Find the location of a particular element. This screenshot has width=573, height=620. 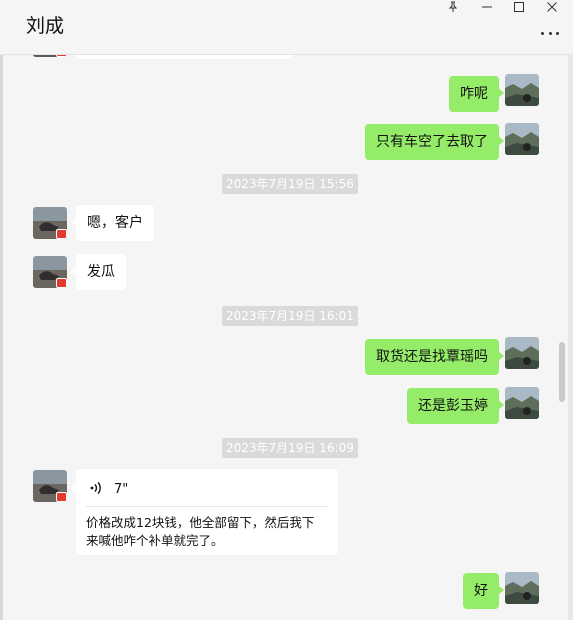

title-bar: 刘成 is located at coordinates (286, 27).